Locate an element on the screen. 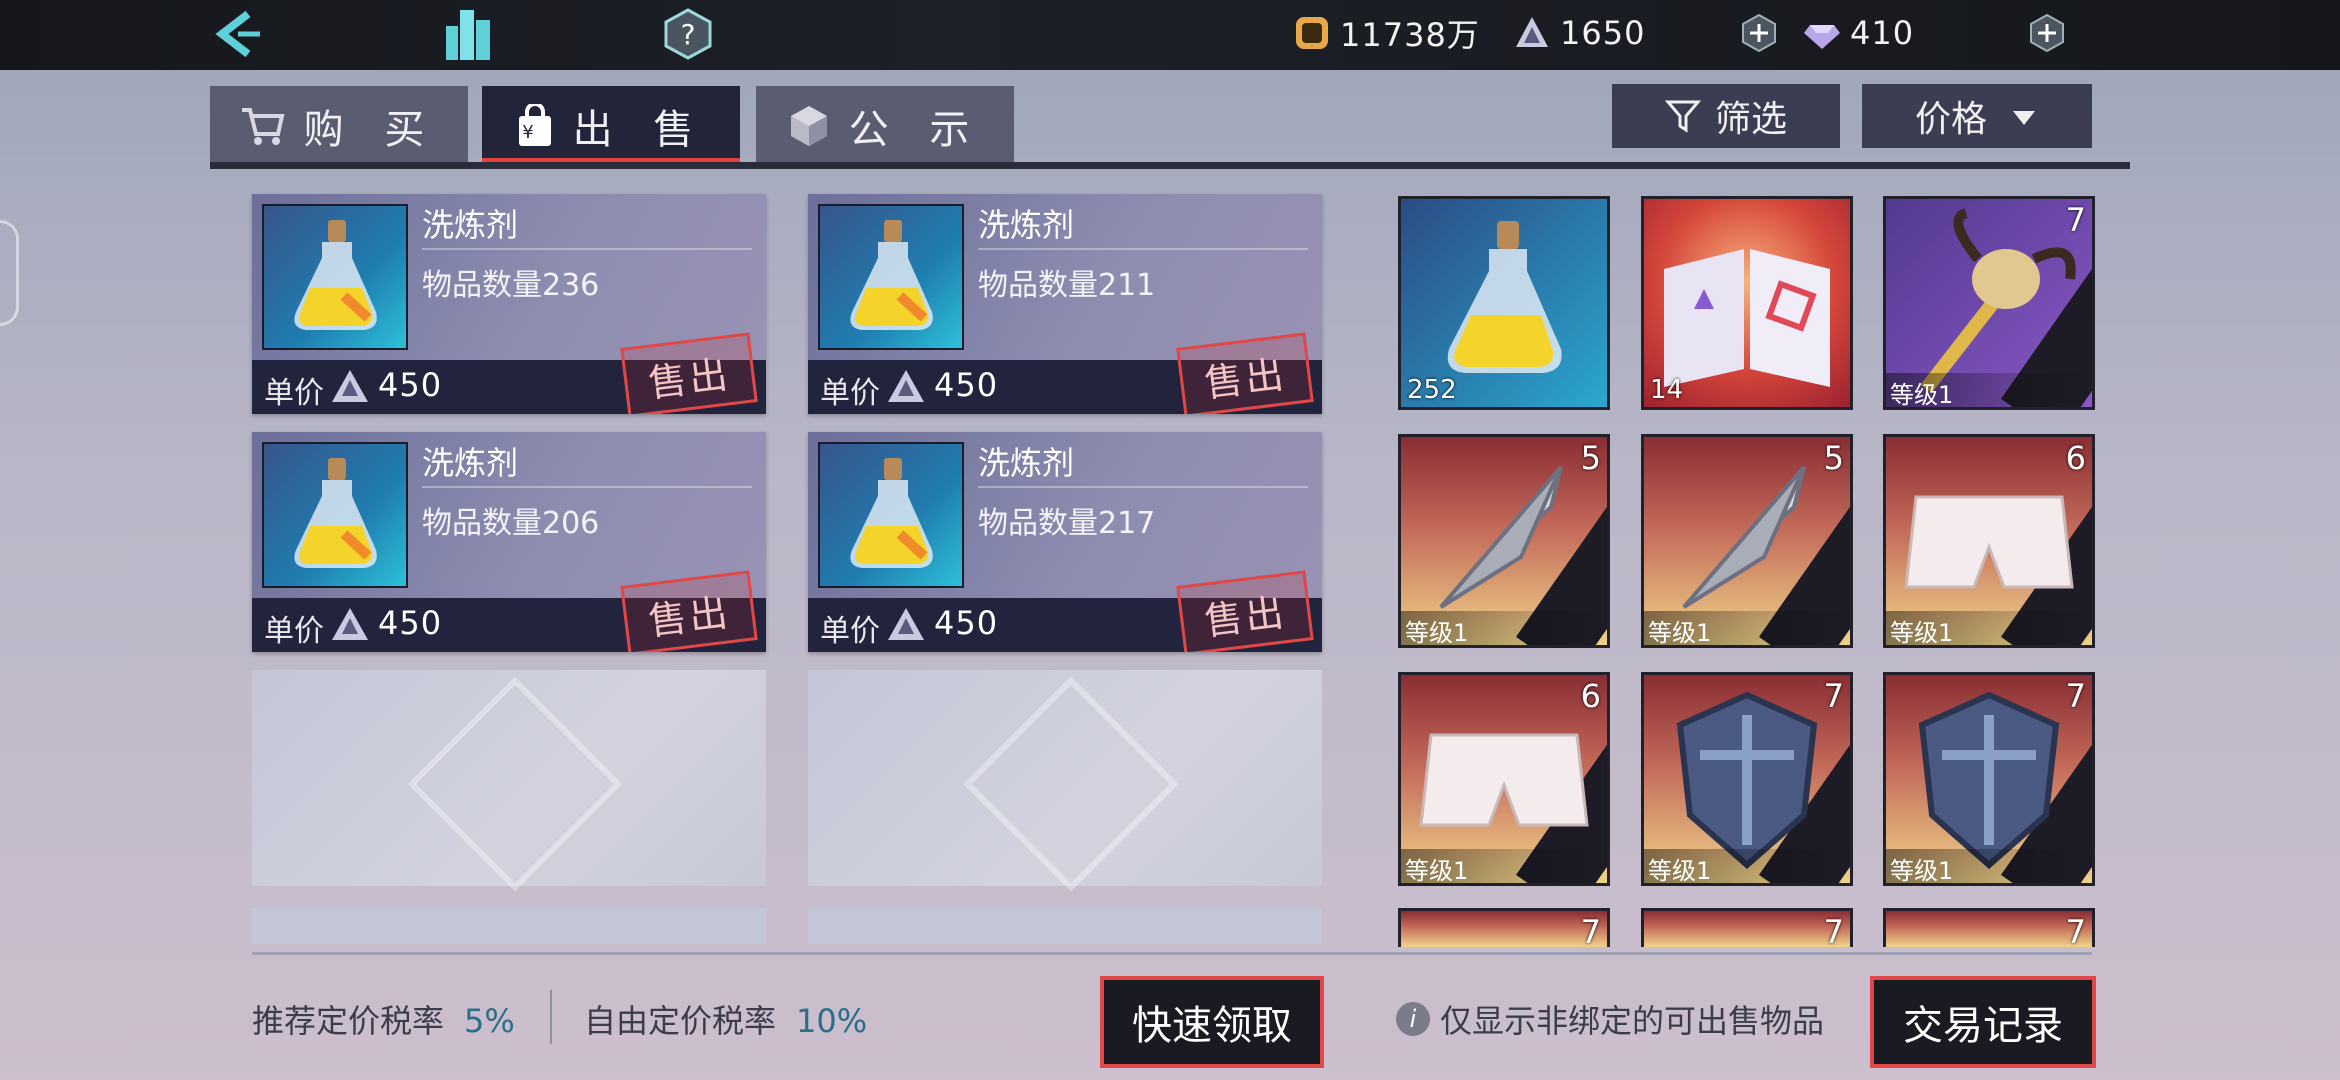 This screenshot has height=1080, width=2340. recommend-tax: 推荐定价税率 5% is located at coordinates (383, 1019).